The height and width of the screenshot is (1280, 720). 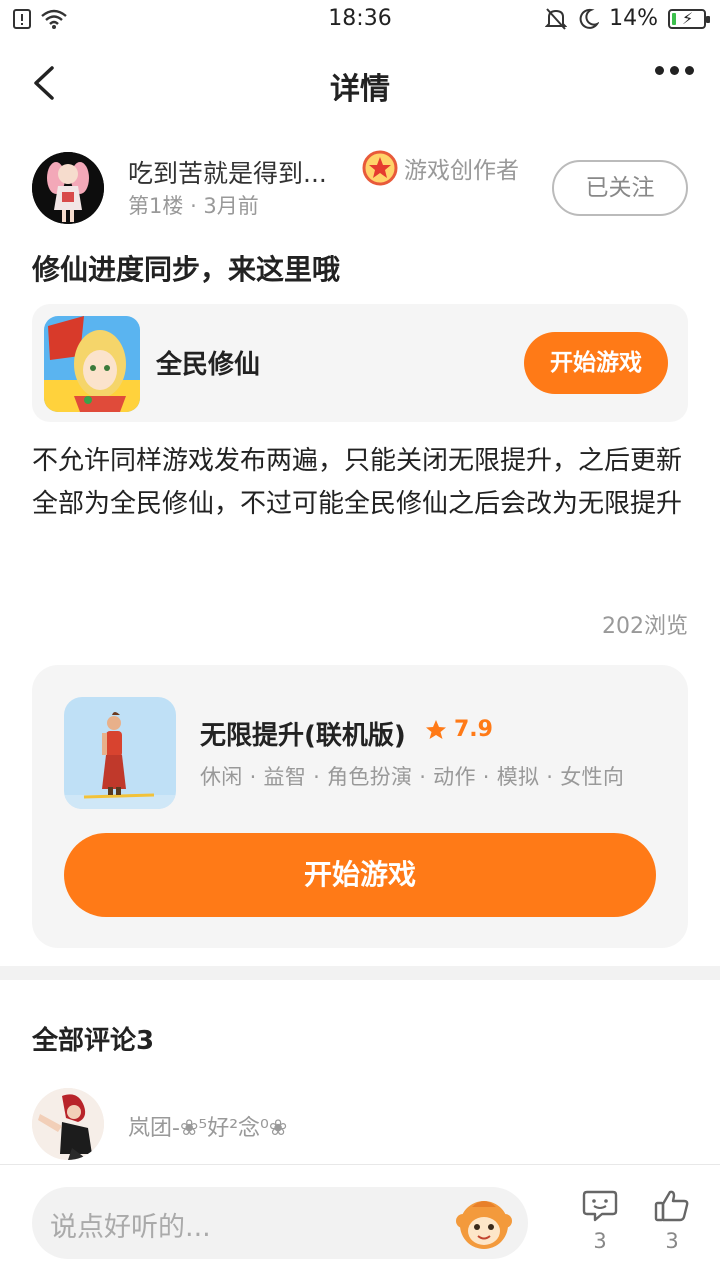 What do you see at coordinates (672, 1241) in the screenshot?
I see `like-count: 3` at bounding box center [672, 1241].